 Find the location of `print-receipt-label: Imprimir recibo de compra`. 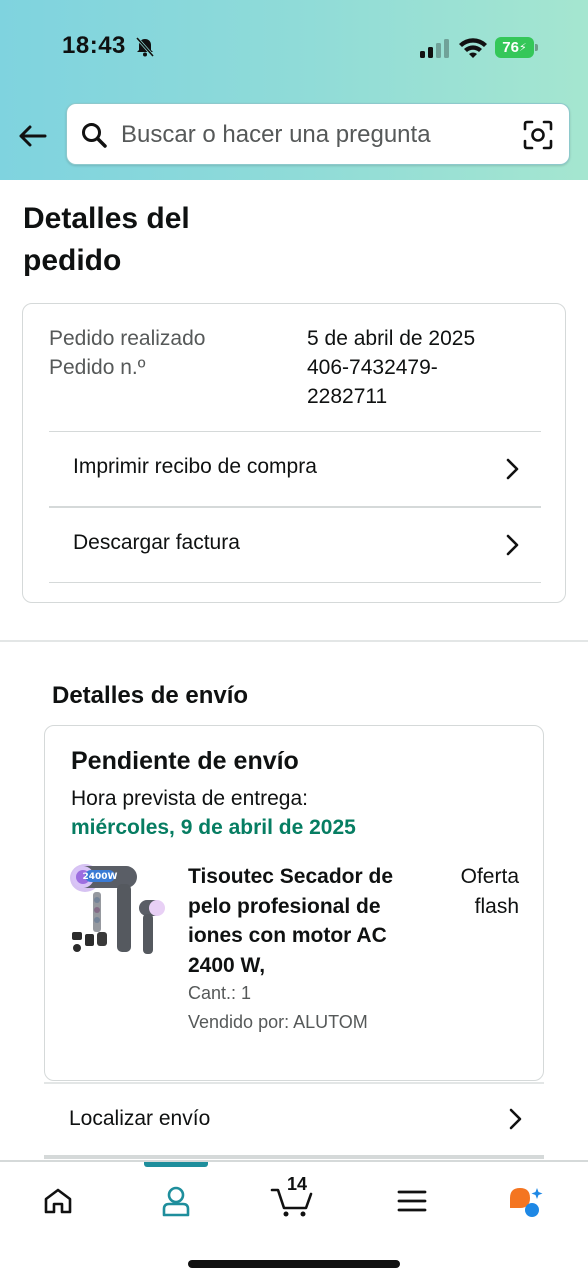

print-receipt-label: Imprimir recibo de compra is located at coordinates (195, 466).